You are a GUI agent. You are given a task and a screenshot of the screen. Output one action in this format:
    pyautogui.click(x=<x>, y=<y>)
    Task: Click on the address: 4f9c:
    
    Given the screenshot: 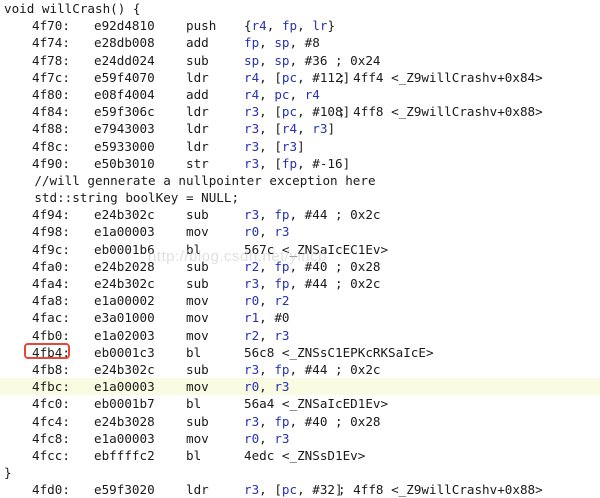 What is the action you would take?
    pyautogui.click(x=51, y=249)
    